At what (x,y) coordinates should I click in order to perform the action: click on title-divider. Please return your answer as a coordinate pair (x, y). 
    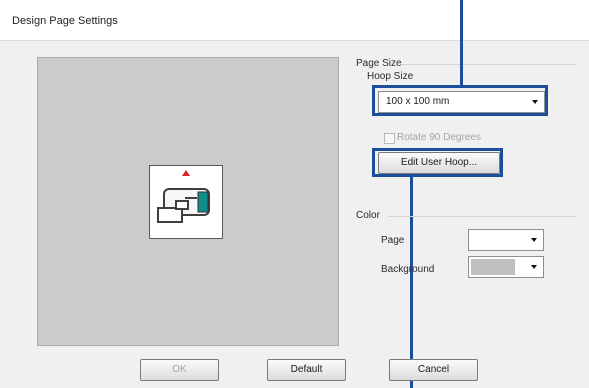
    Looking at the image, I should click on (294, 40).